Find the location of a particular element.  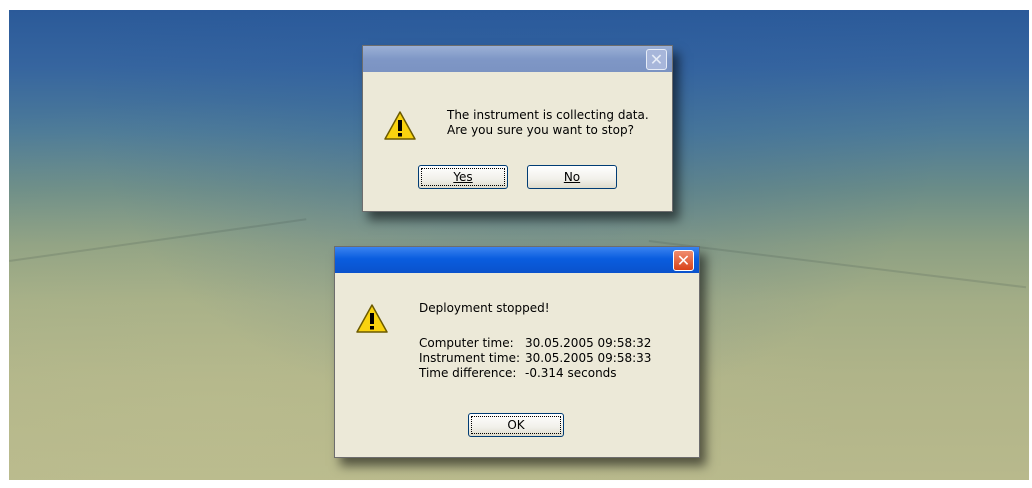

computer-time-row: Computer time: 30.05.2005 09:58:32 is located at coordinates (535, 343).